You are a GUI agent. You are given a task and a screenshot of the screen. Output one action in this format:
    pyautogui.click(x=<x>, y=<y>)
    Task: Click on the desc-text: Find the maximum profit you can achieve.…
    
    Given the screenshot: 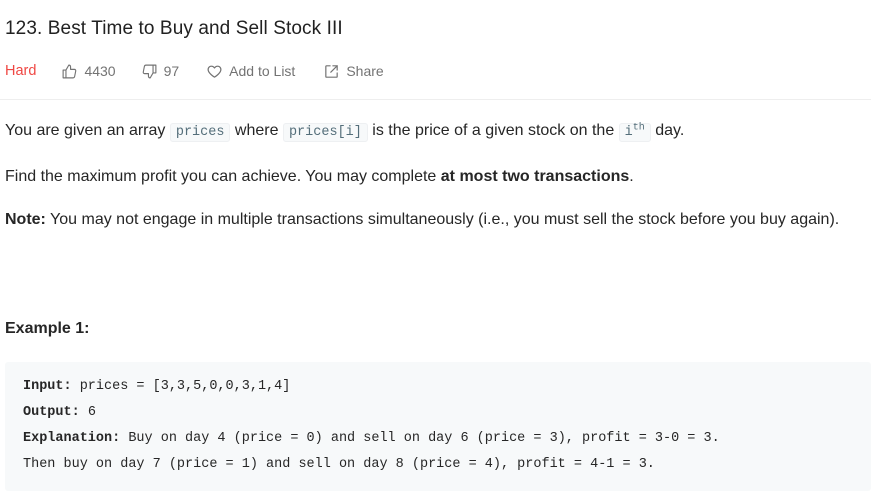 What is the action you would take?
    pyautogui.click(x=223, y=176)
    